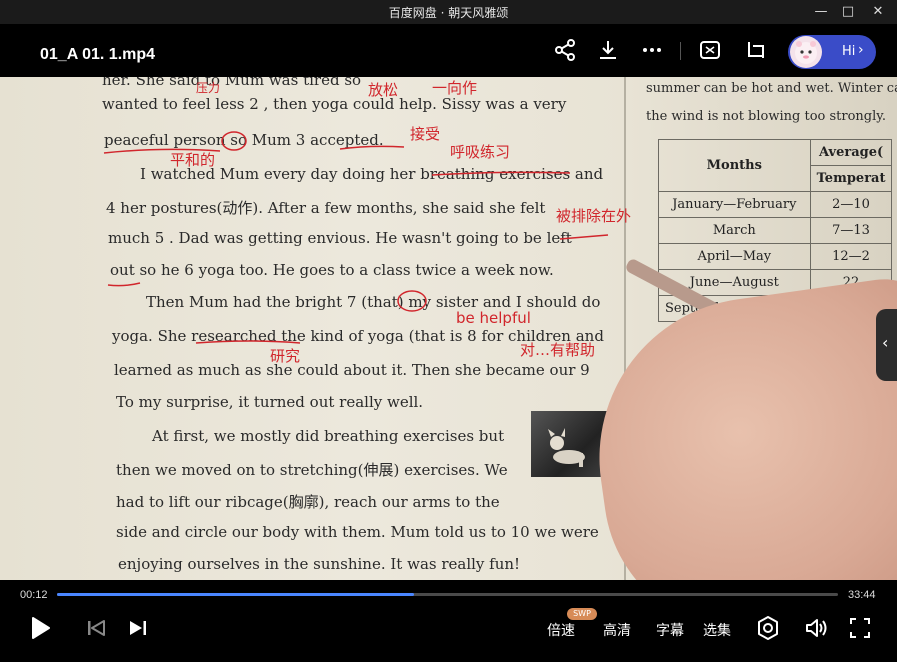 This screenshot has width=897, height=662. I want to click on table-cell: 7—13, so click(851, 230).